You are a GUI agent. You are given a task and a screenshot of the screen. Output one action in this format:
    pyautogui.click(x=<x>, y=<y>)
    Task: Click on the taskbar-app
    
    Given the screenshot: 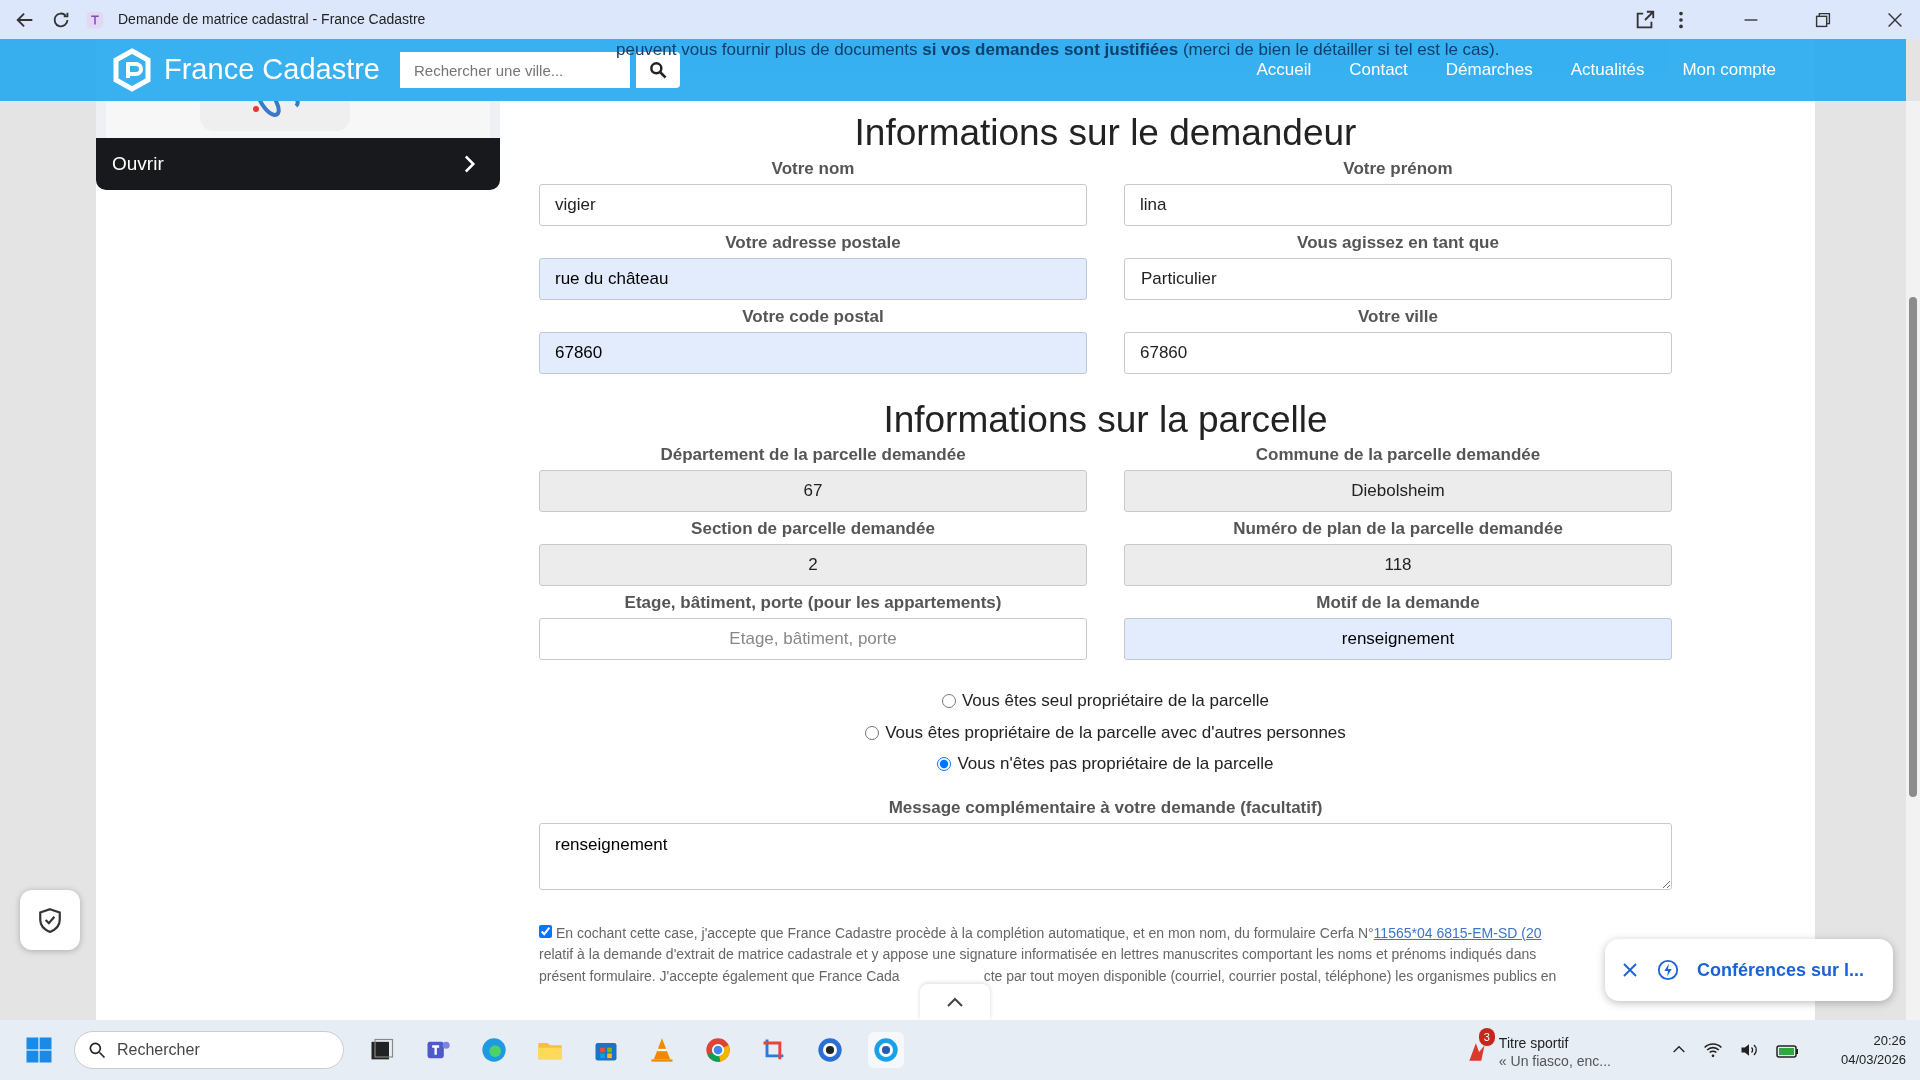 What is the action you would take?
    pyautogui.click(x=886, y=1050)
    